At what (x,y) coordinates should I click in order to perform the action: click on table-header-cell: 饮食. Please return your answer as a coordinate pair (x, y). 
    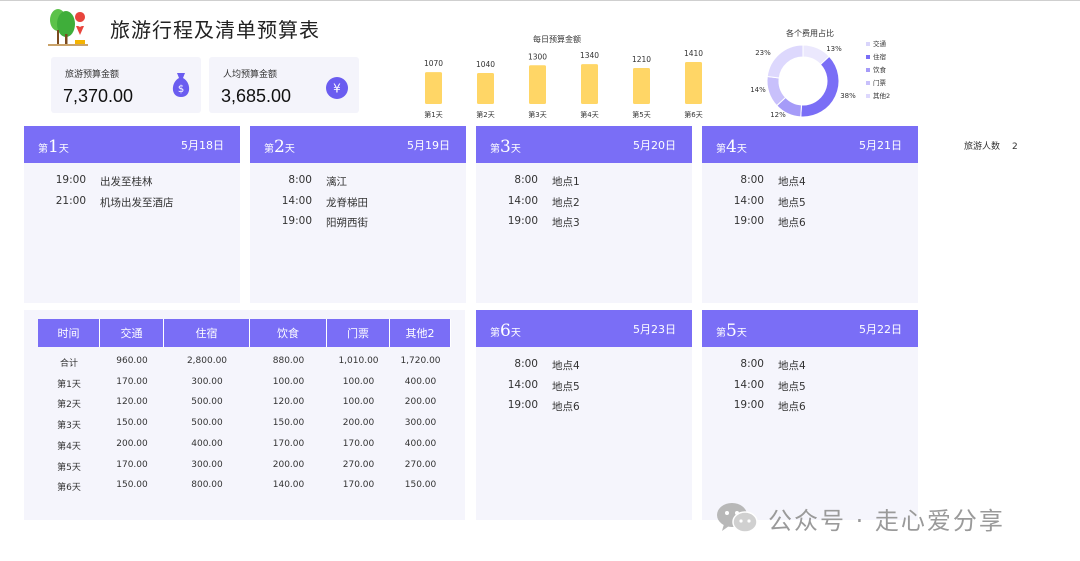
    Looking at the image, I should click on (288, 333).